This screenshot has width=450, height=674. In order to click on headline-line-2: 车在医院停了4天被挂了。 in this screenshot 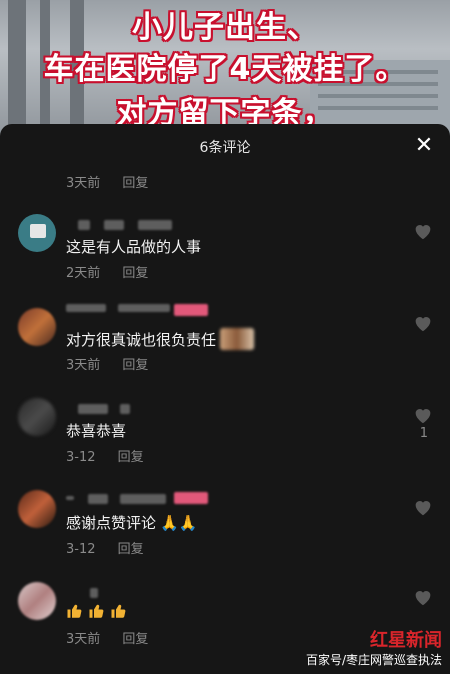, I will do `click(225, 69)`.